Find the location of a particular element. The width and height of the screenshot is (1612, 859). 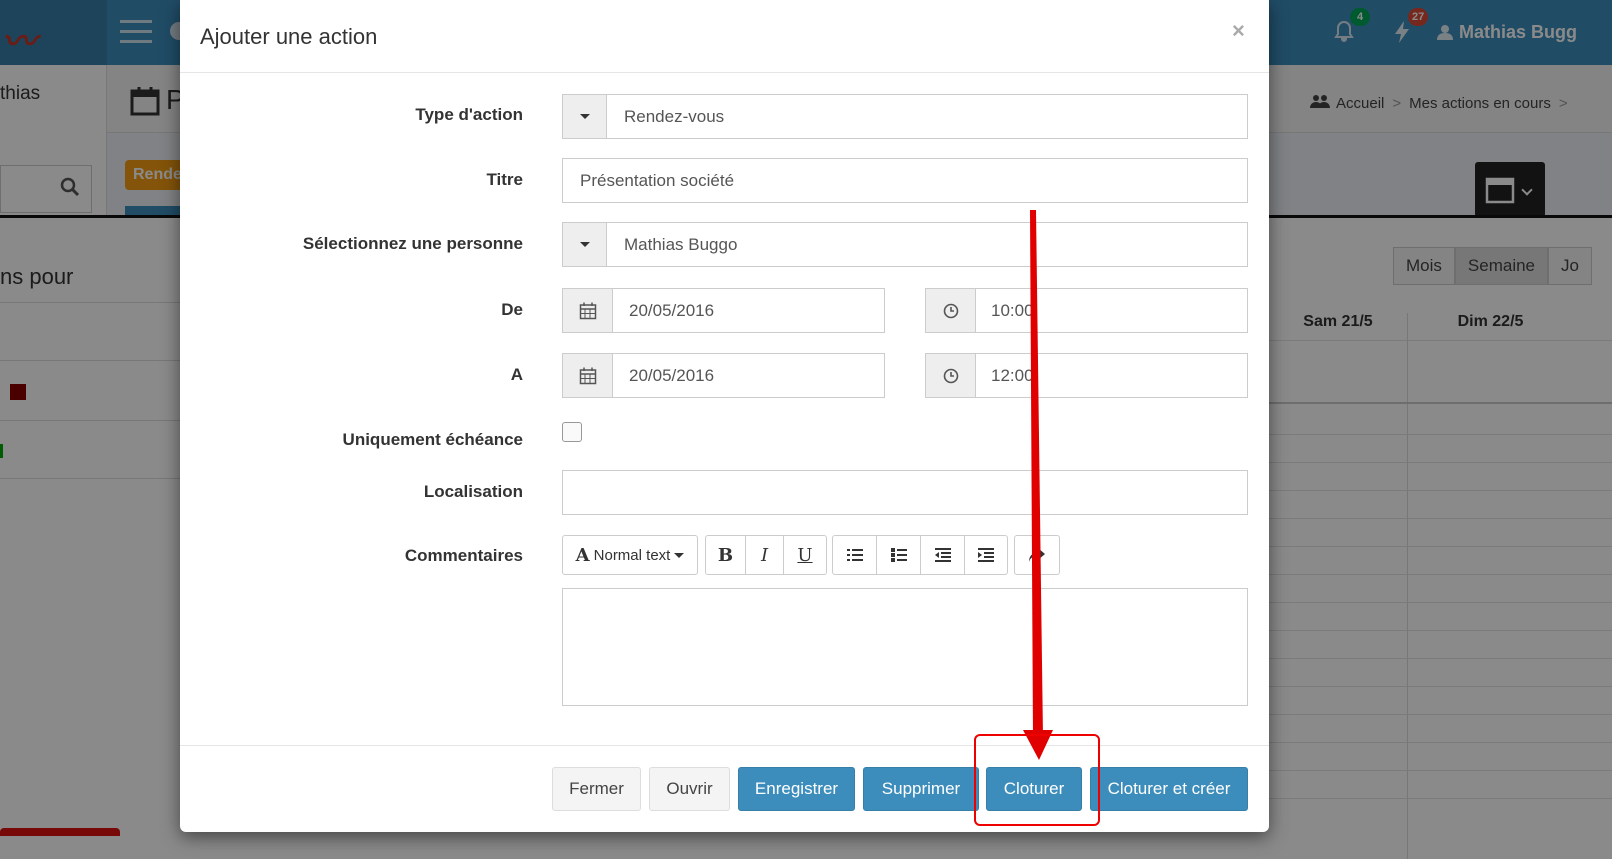

list-icon is located at coordinates (854, 555).